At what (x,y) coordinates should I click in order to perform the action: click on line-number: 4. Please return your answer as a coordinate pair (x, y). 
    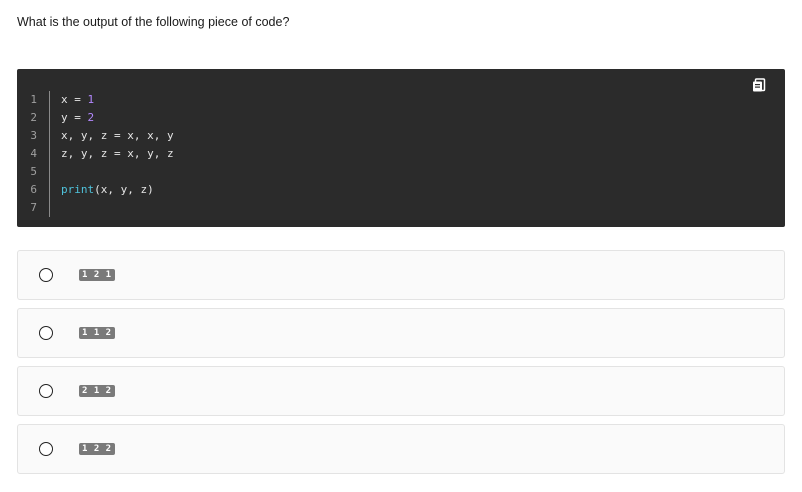
    Looking at the image, I should click on (33, 154).